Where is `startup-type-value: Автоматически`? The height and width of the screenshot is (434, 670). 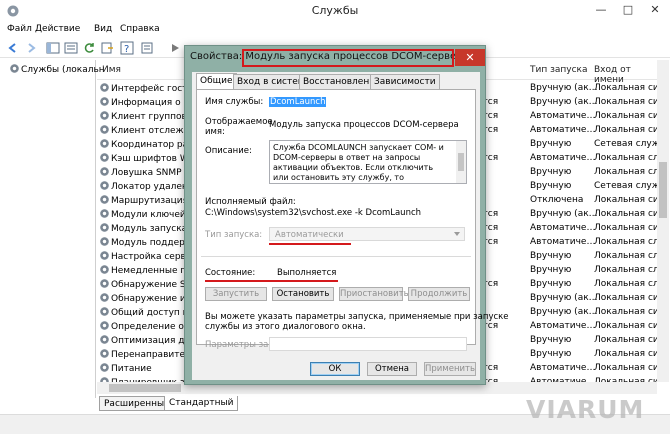
startup-type-value: Автоматически is located at coordinates (309, 235).